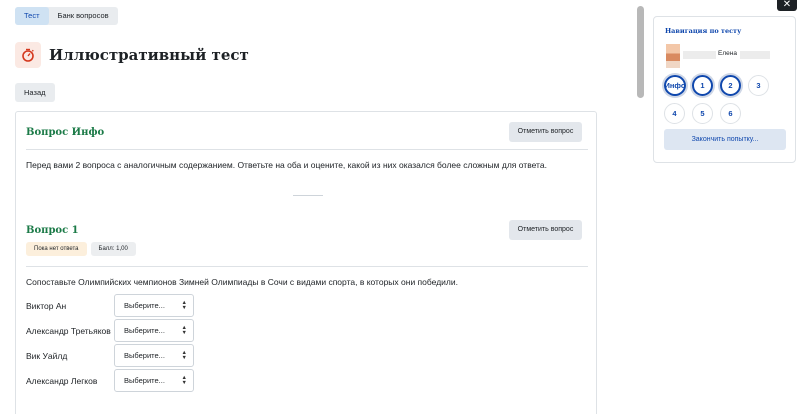  I want to click on match-label: Александр Легков, so click(62, 380).